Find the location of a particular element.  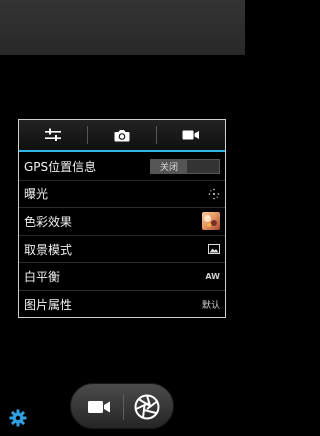

tab-video is located at coordinates (191, 135).